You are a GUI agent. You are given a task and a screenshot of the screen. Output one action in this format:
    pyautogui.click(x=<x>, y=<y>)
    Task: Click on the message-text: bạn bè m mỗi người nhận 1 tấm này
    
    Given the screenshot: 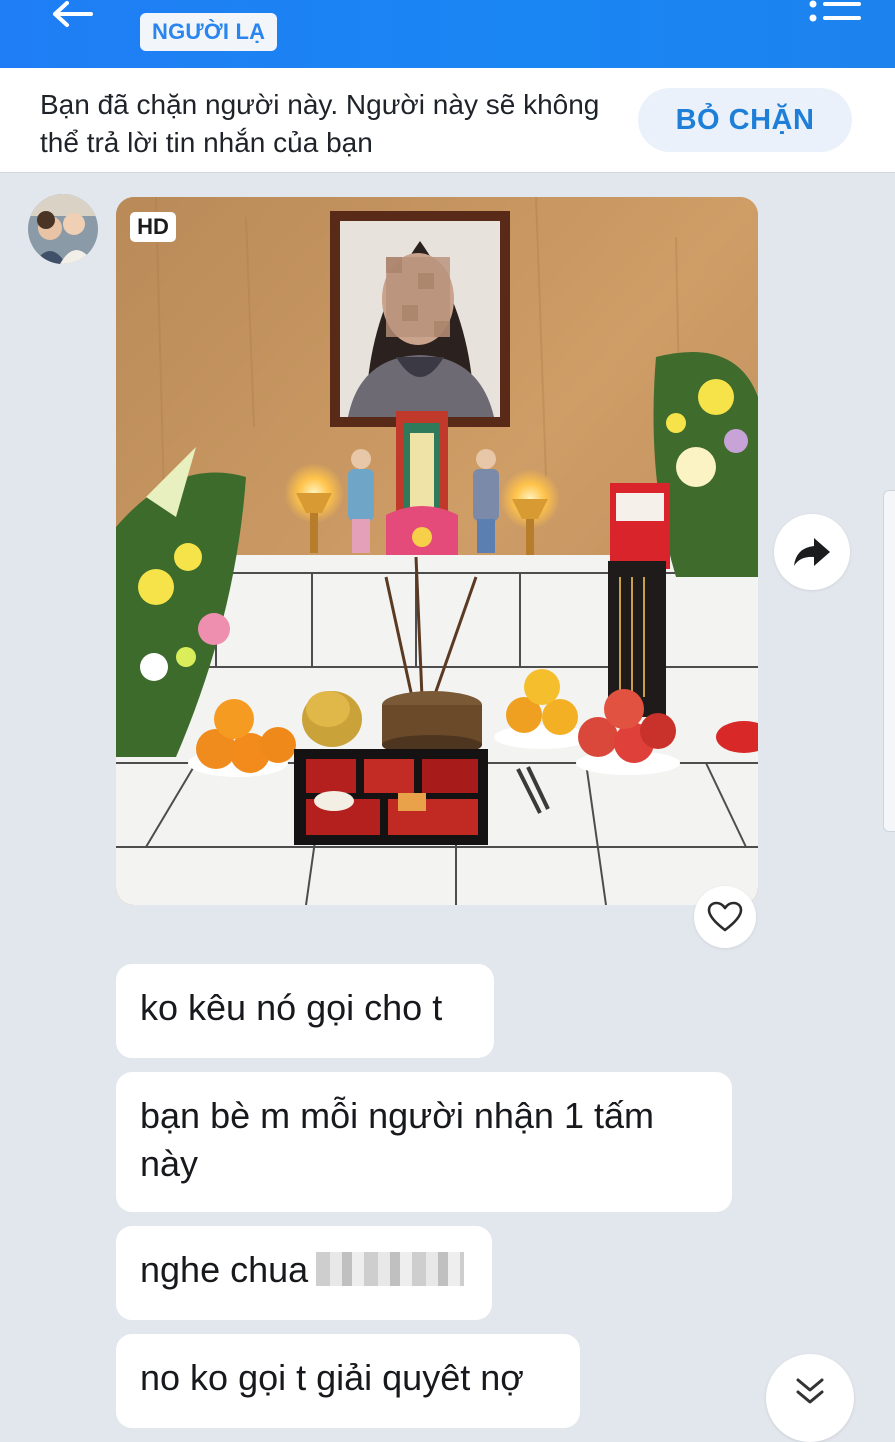 What is the action you would take?
    pyautogui.click(x=397, y=1139)
    